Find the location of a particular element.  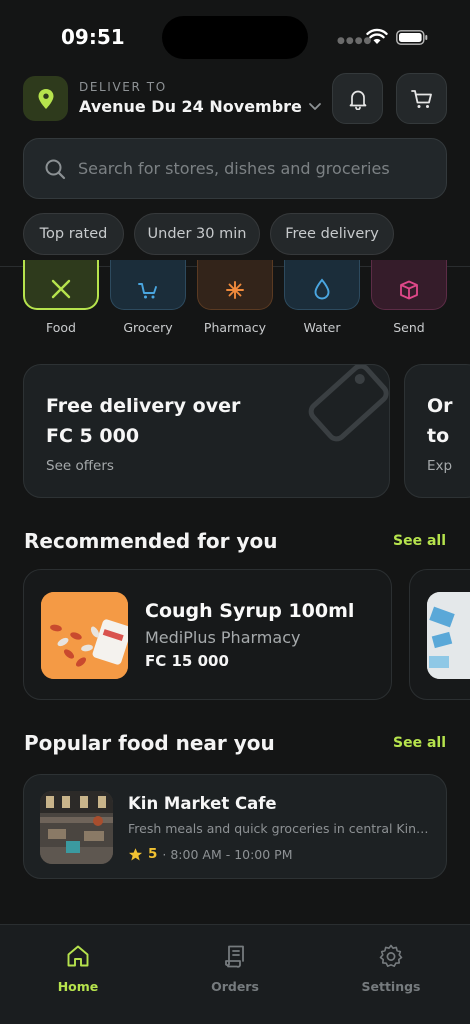

category-label-send: Send is located at coordinates (409, 327).